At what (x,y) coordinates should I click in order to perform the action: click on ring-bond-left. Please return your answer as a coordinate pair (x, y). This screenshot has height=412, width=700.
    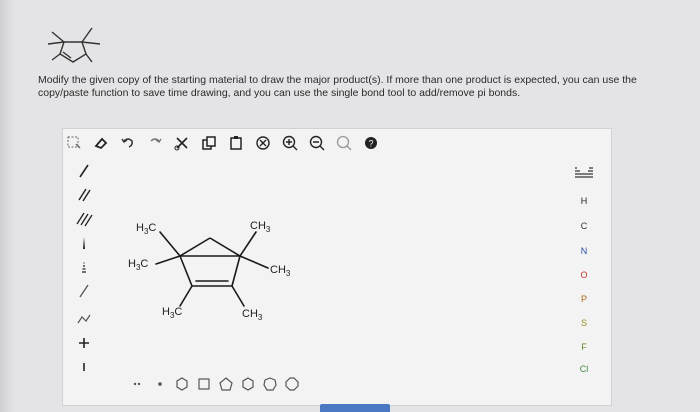
    Looking at the image, I should click on (186, 271).